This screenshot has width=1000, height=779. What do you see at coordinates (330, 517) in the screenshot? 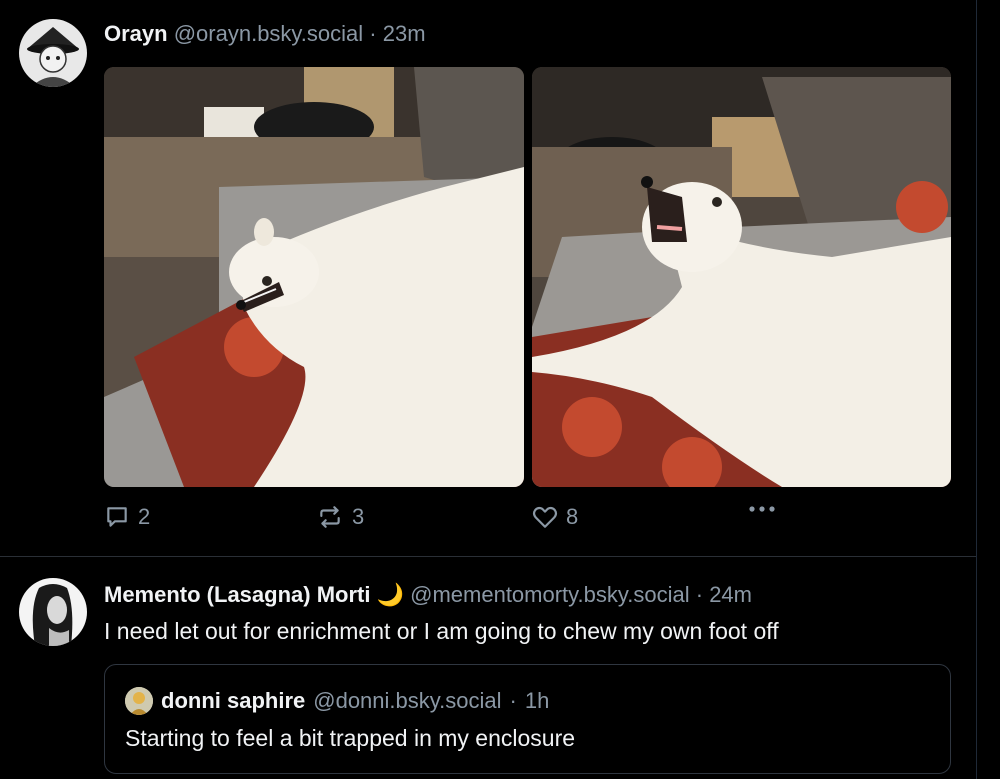
I see `repost-icon` at bounding box center [330, 517].